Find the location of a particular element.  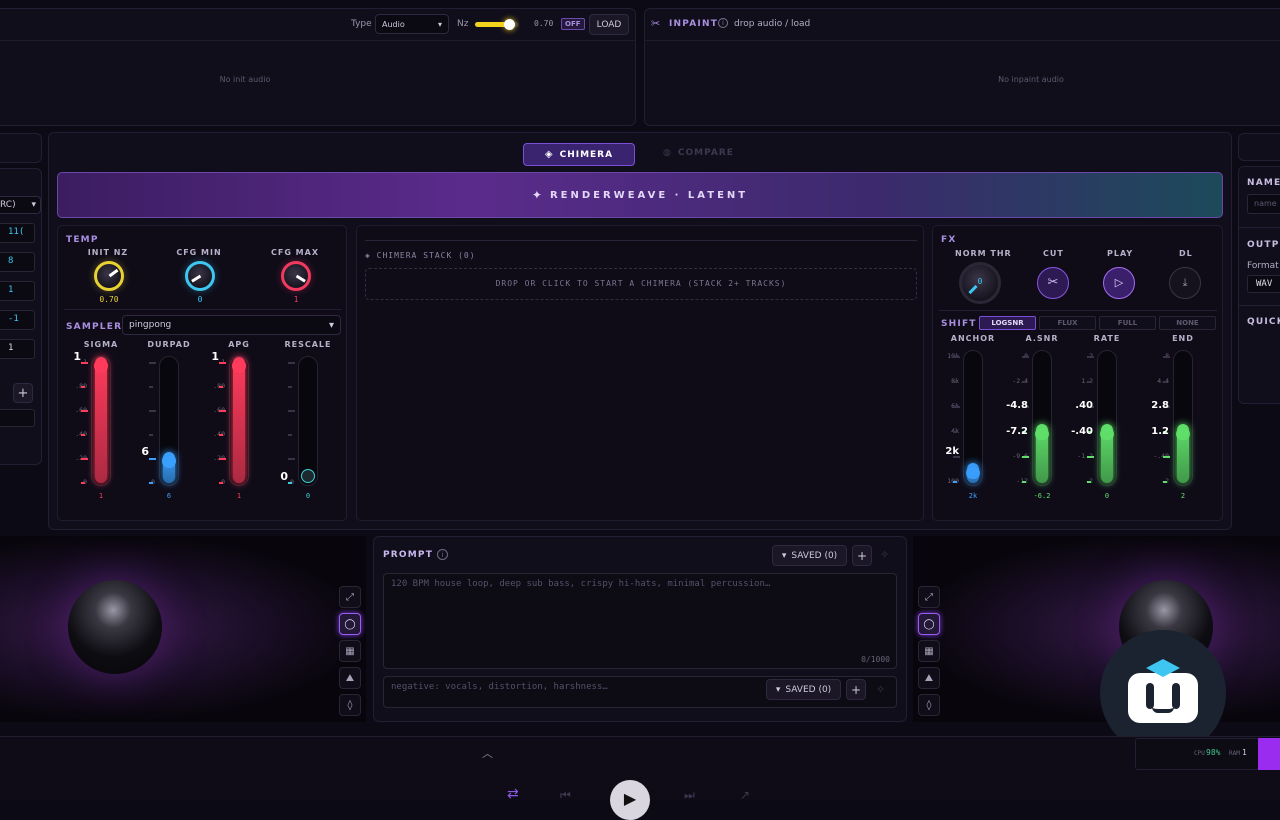

play-button: ▷ is located at coordinates (1119, 283).